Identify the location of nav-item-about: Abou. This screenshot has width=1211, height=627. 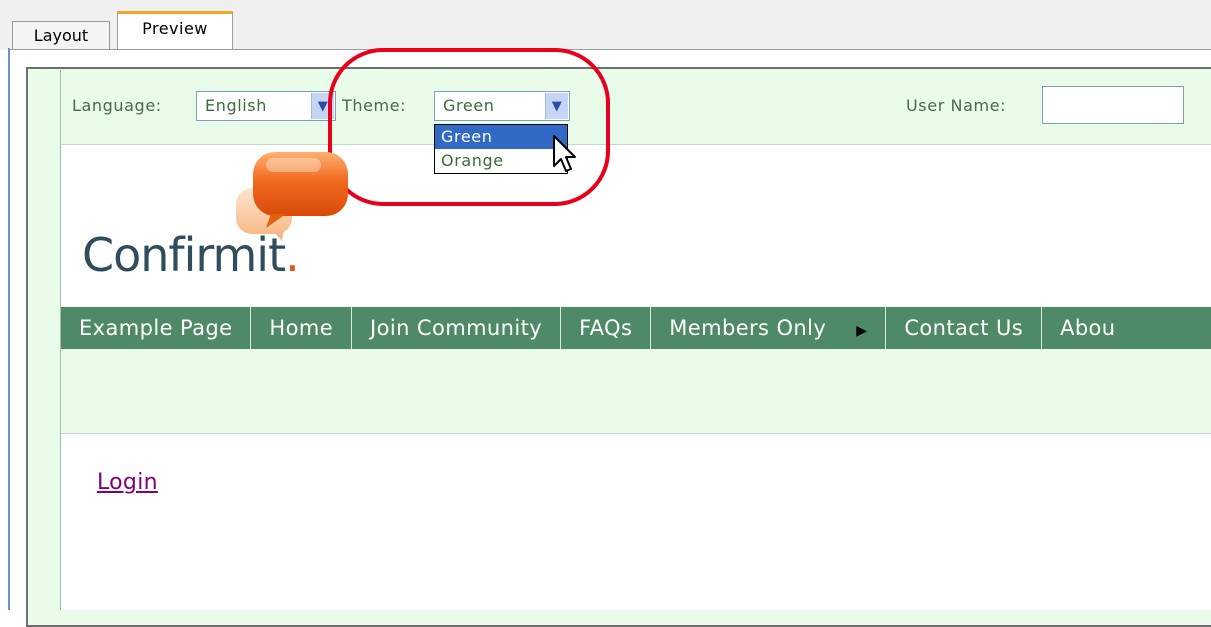
(1087, 328).